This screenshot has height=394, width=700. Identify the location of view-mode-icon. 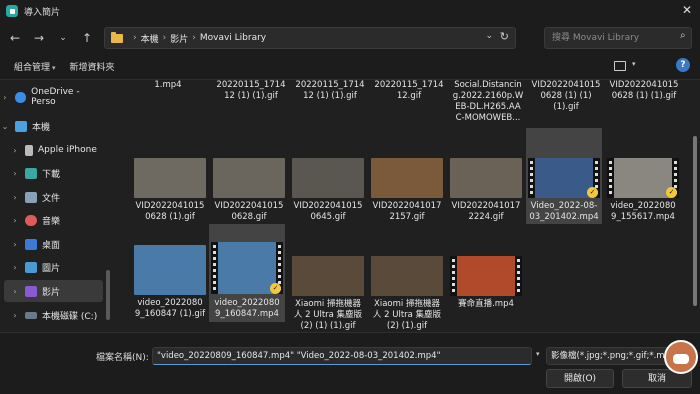
(620, 66).